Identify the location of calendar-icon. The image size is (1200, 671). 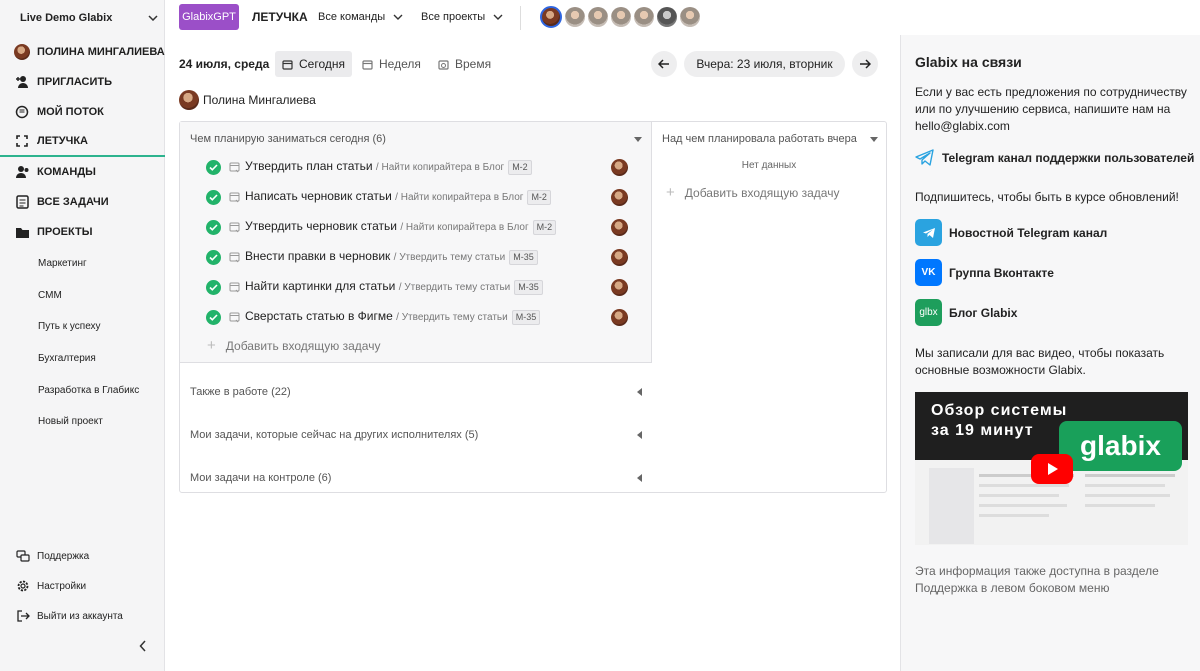
(367, 64).